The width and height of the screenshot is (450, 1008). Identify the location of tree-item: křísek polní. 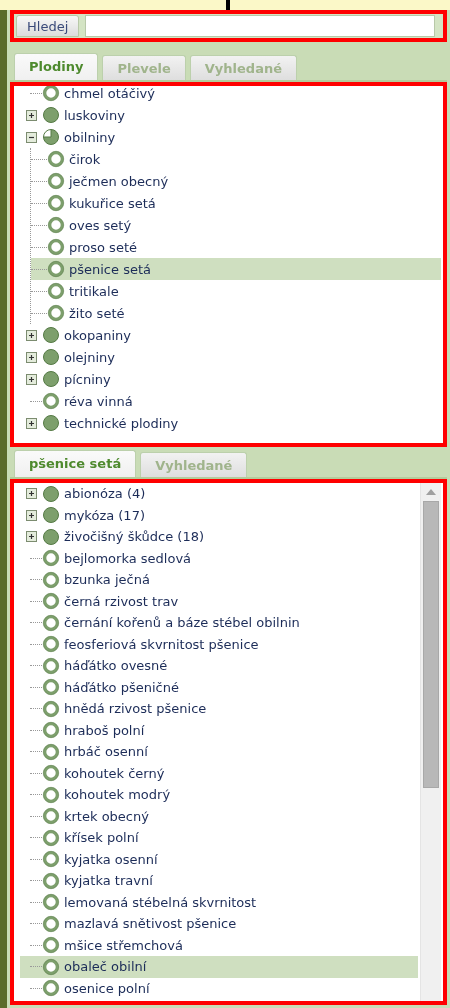
(219, 838).